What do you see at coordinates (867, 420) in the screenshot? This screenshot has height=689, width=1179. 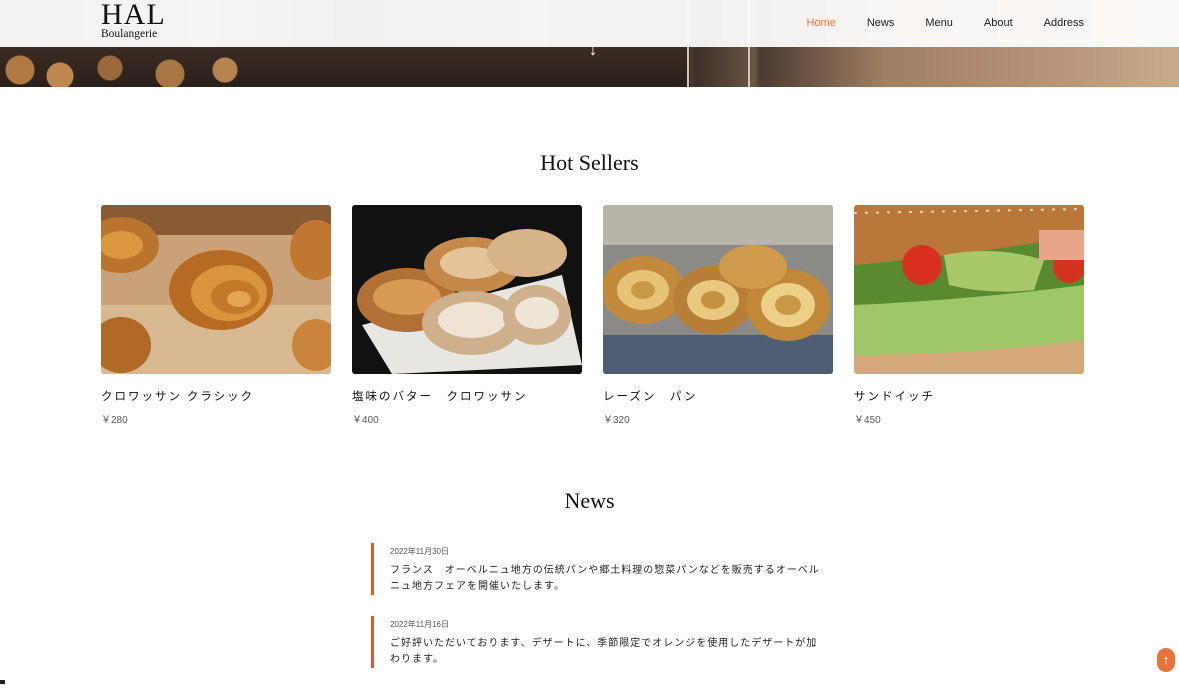 I see `product-price: ￥450` at bounding box center [867, 420].